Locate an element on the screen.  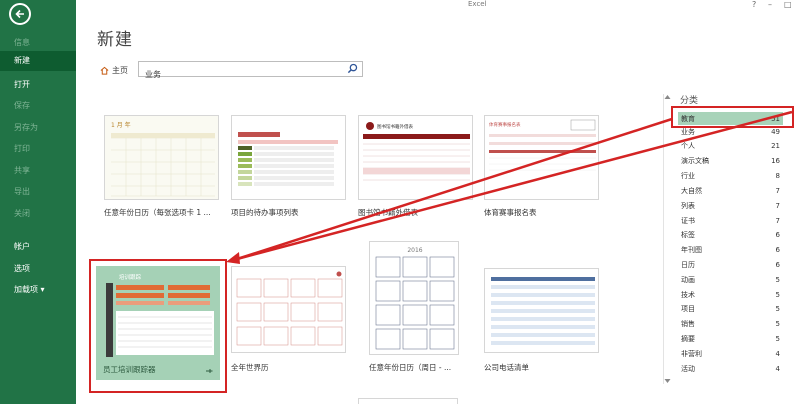
world-calendar-thumbnail is located at coordinates (289, 308).